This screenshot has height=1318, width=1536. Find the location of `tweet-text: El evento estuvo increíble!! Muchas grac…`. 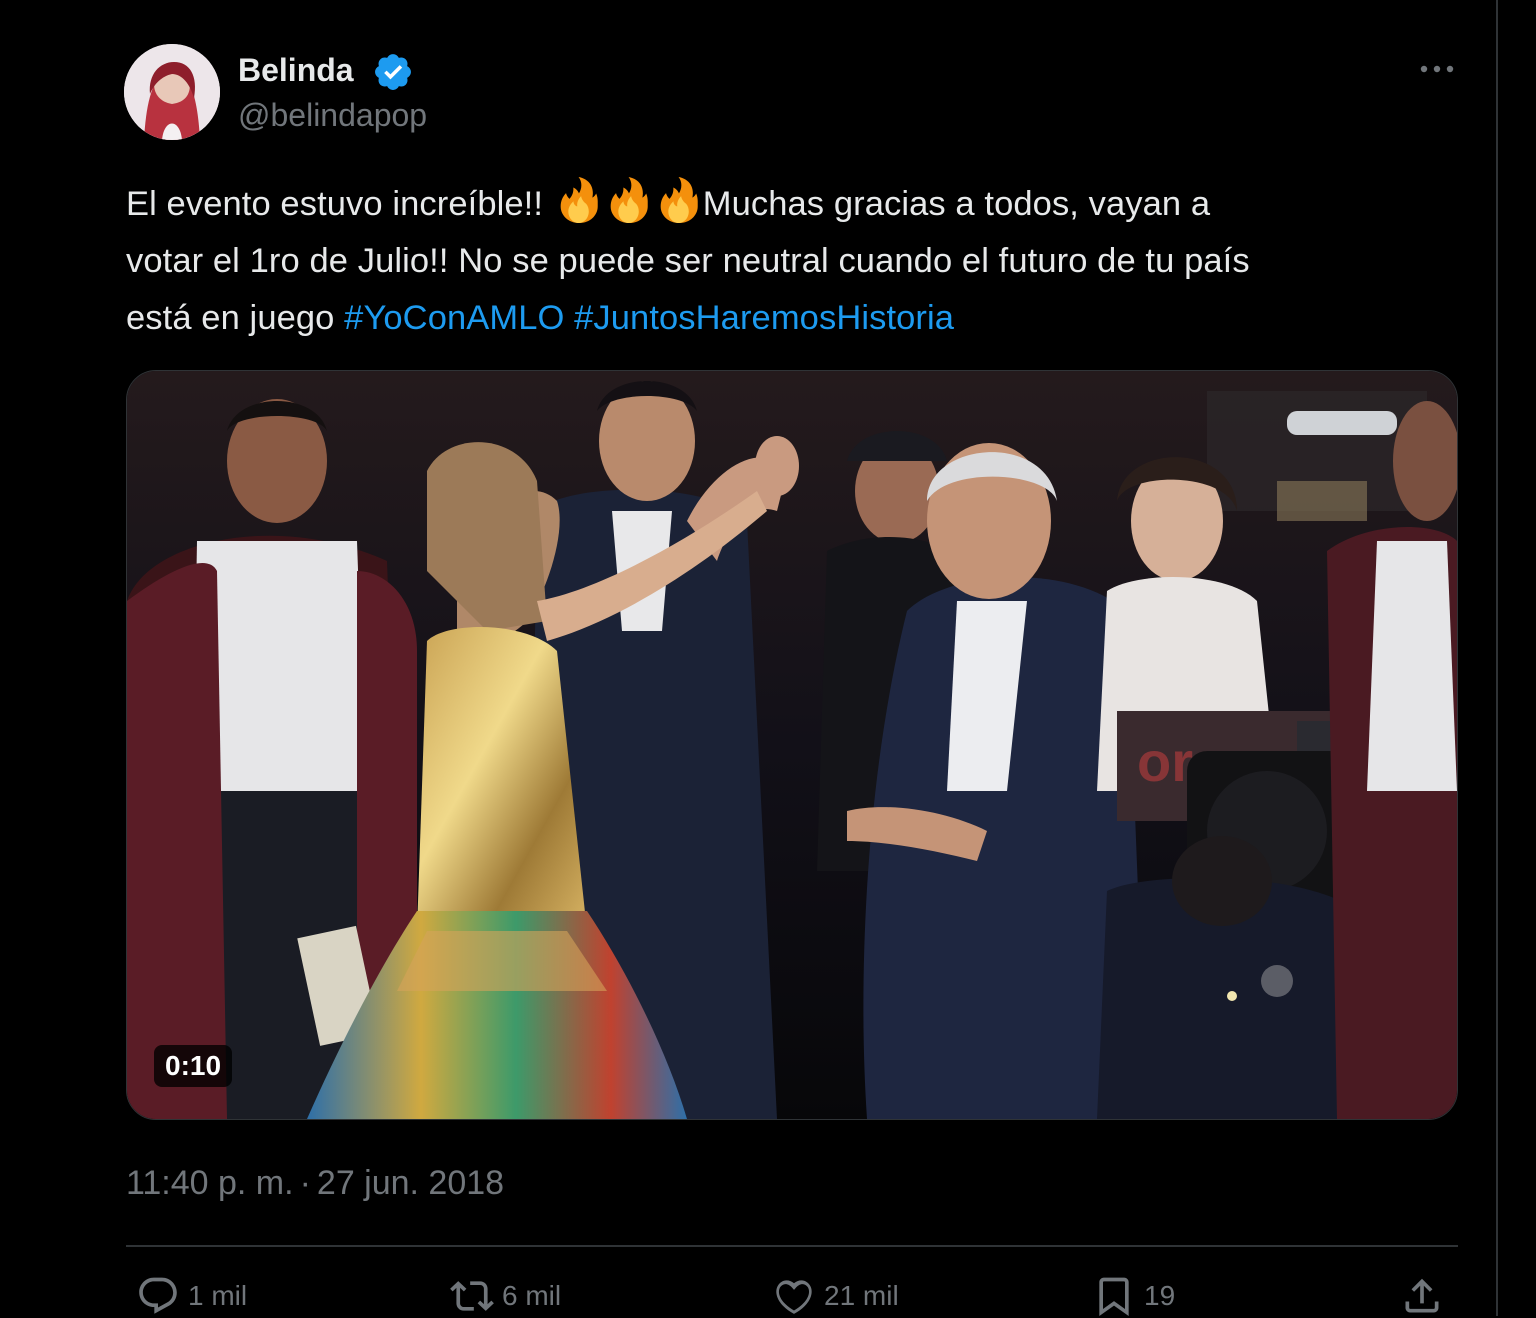

tweet-text: El evento estuvo increíble!! Muchas grac… is located at coordinates (796, 261).